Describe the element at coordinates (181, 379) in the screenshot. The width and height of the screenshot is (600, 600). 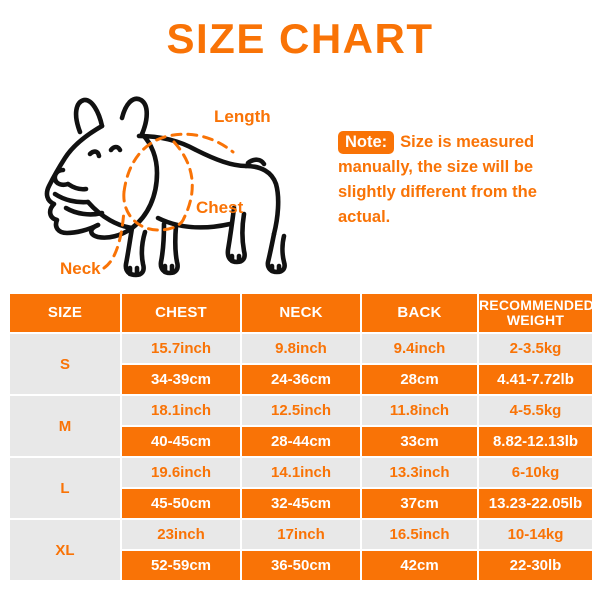
I see `cell-s-chest-cm: 34-39cm` at that location.